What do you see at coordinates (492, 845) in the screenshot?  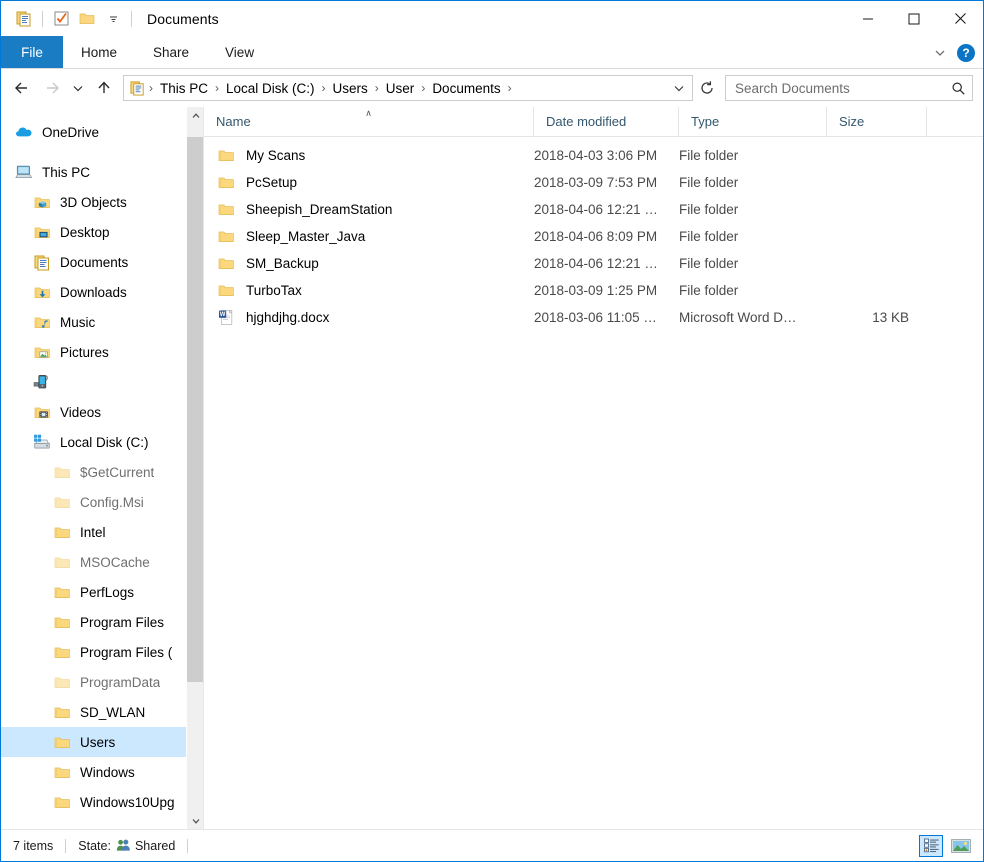 I see `status-bar: 7 items State: Shared` at bounding box center [492, 845].